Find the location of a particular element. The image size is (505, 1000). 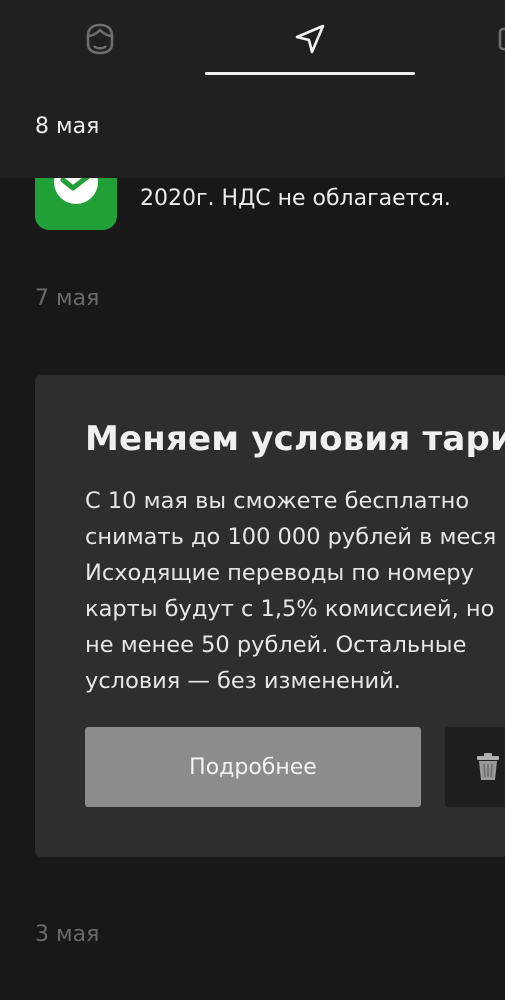

active-tab-indicator is located at coordinates (310, 73).